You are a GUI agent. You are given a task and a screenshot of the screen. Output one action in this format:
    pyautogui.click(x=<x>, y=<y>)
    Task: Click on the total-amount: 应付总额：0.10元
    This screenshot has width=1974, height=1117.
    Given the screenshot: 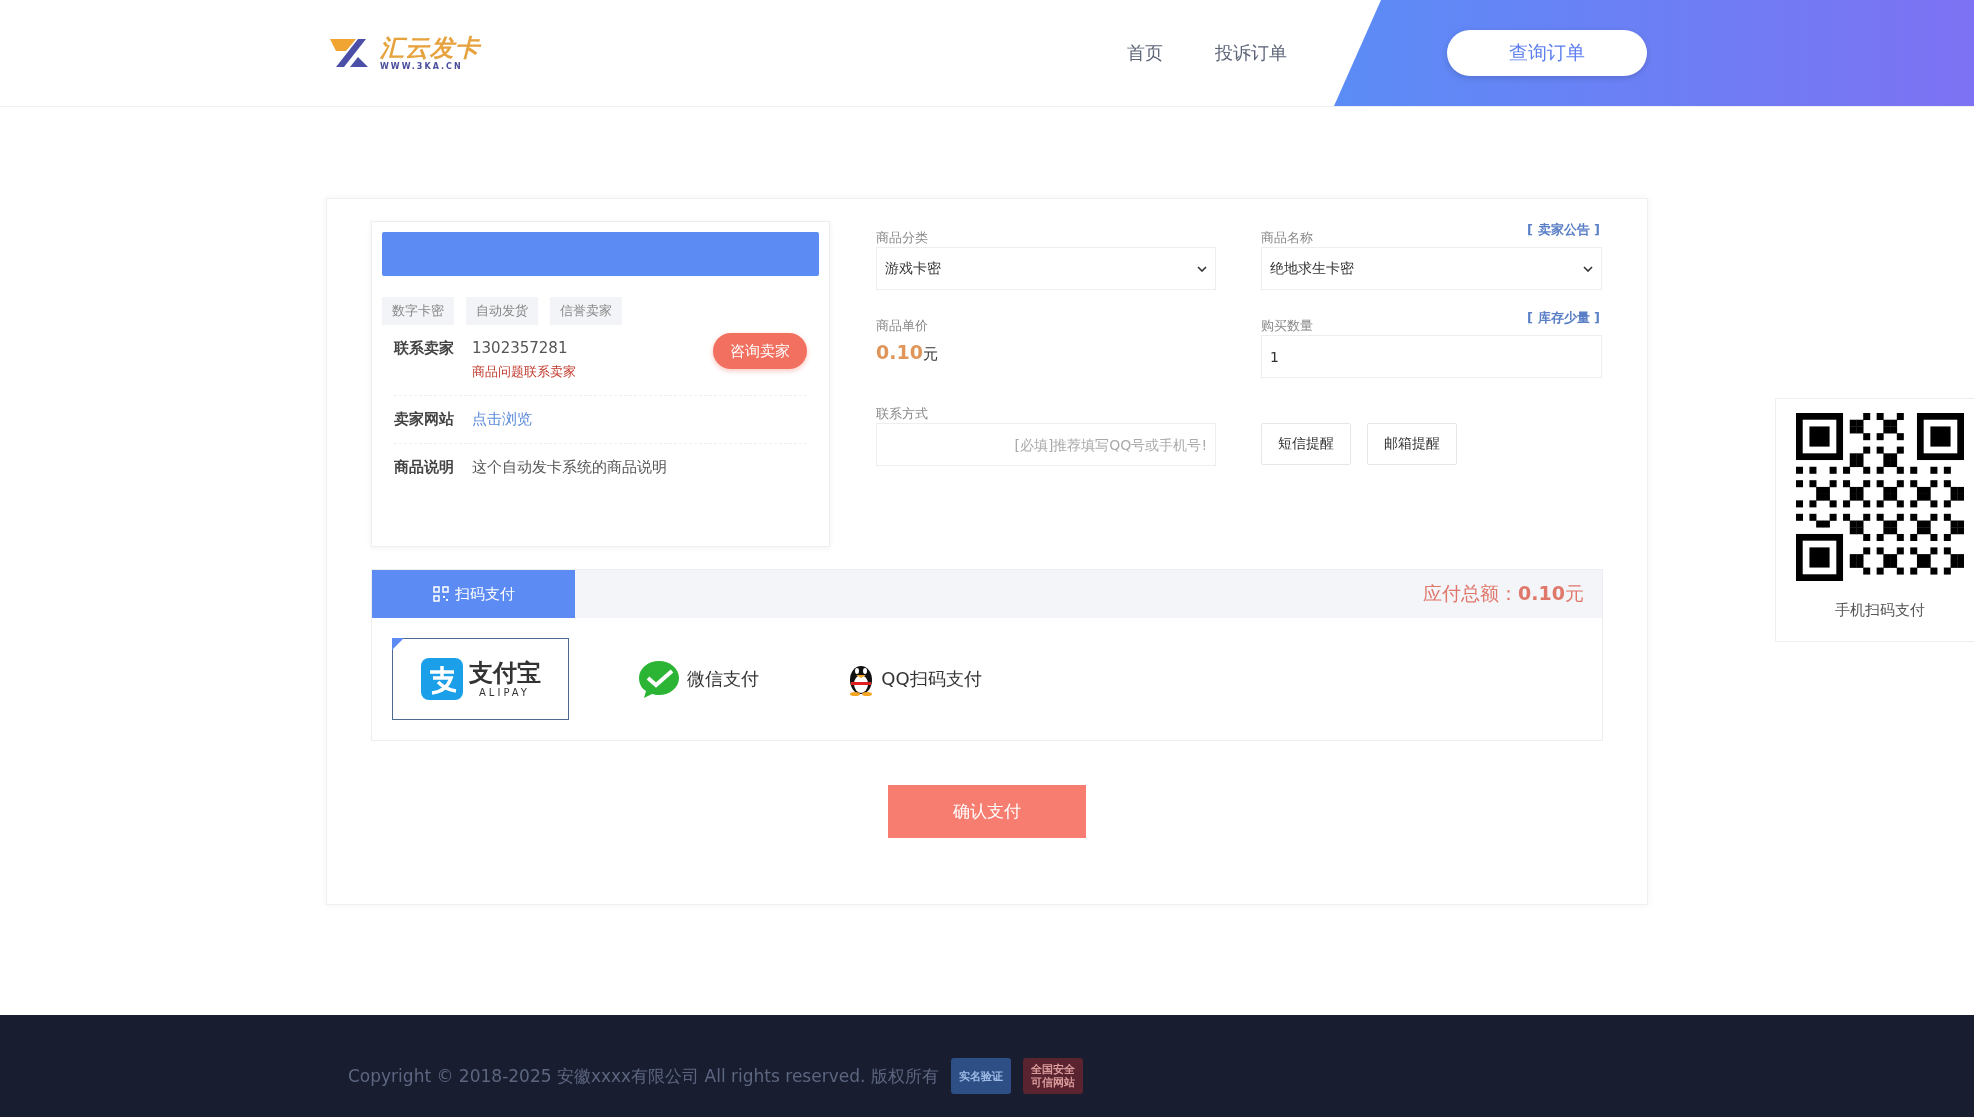 What is the action you would take?
    pyautogui.click(x=1503, y=593)
    